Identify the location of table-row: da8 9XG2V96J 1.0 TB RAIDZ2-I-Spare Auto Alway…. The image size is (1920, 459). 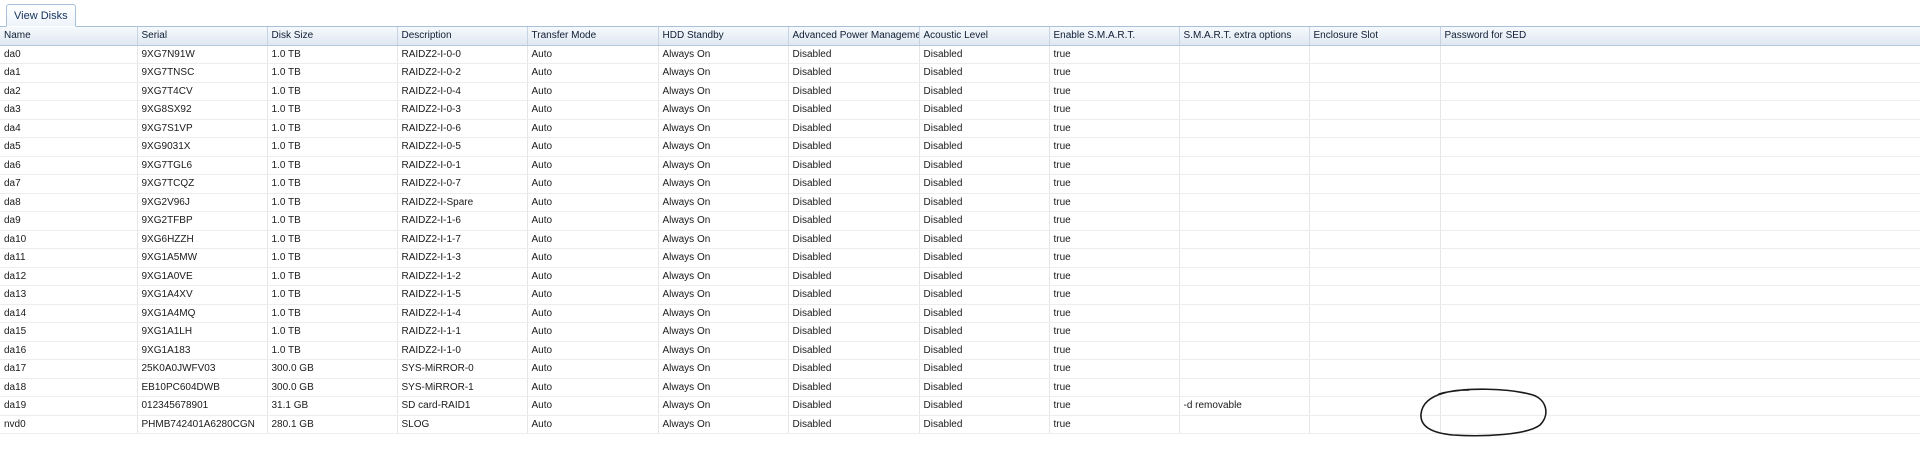
(960, 202).